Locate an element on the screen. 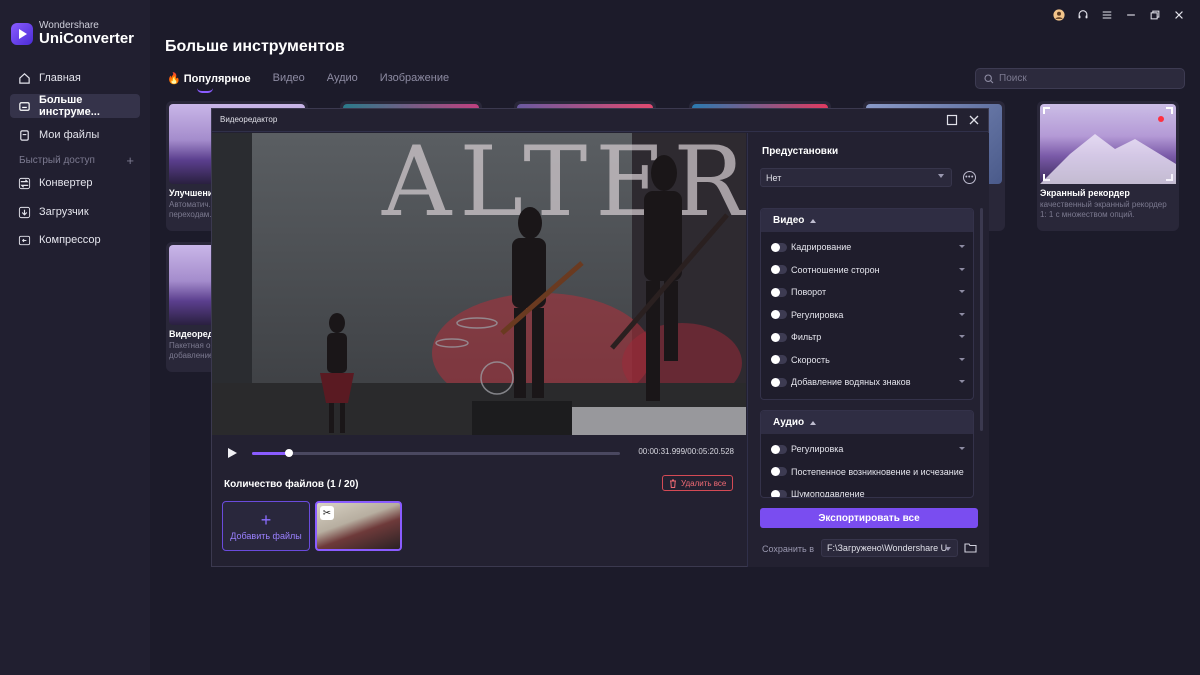 Image resolution: width=1200 pixels, height=675 pixels. scissors-icon: ✂ is located at coordinates (327, 513).